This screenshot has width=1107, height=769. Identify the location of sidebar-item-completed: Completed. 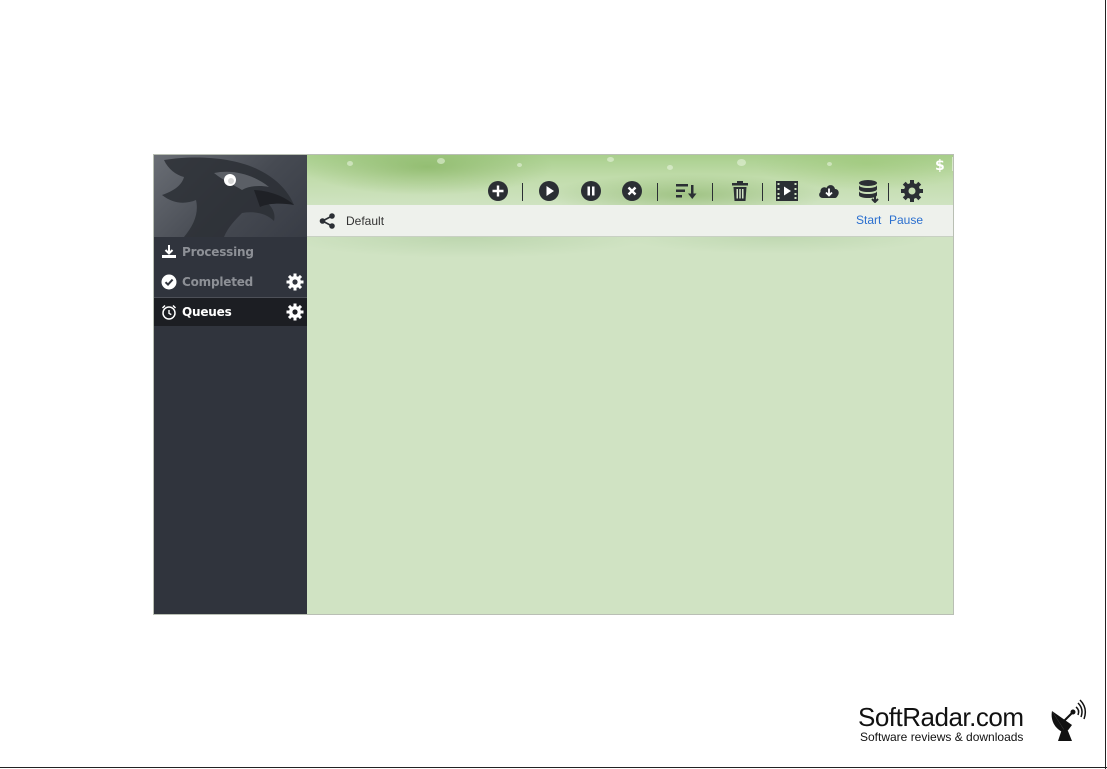
(230, 282).